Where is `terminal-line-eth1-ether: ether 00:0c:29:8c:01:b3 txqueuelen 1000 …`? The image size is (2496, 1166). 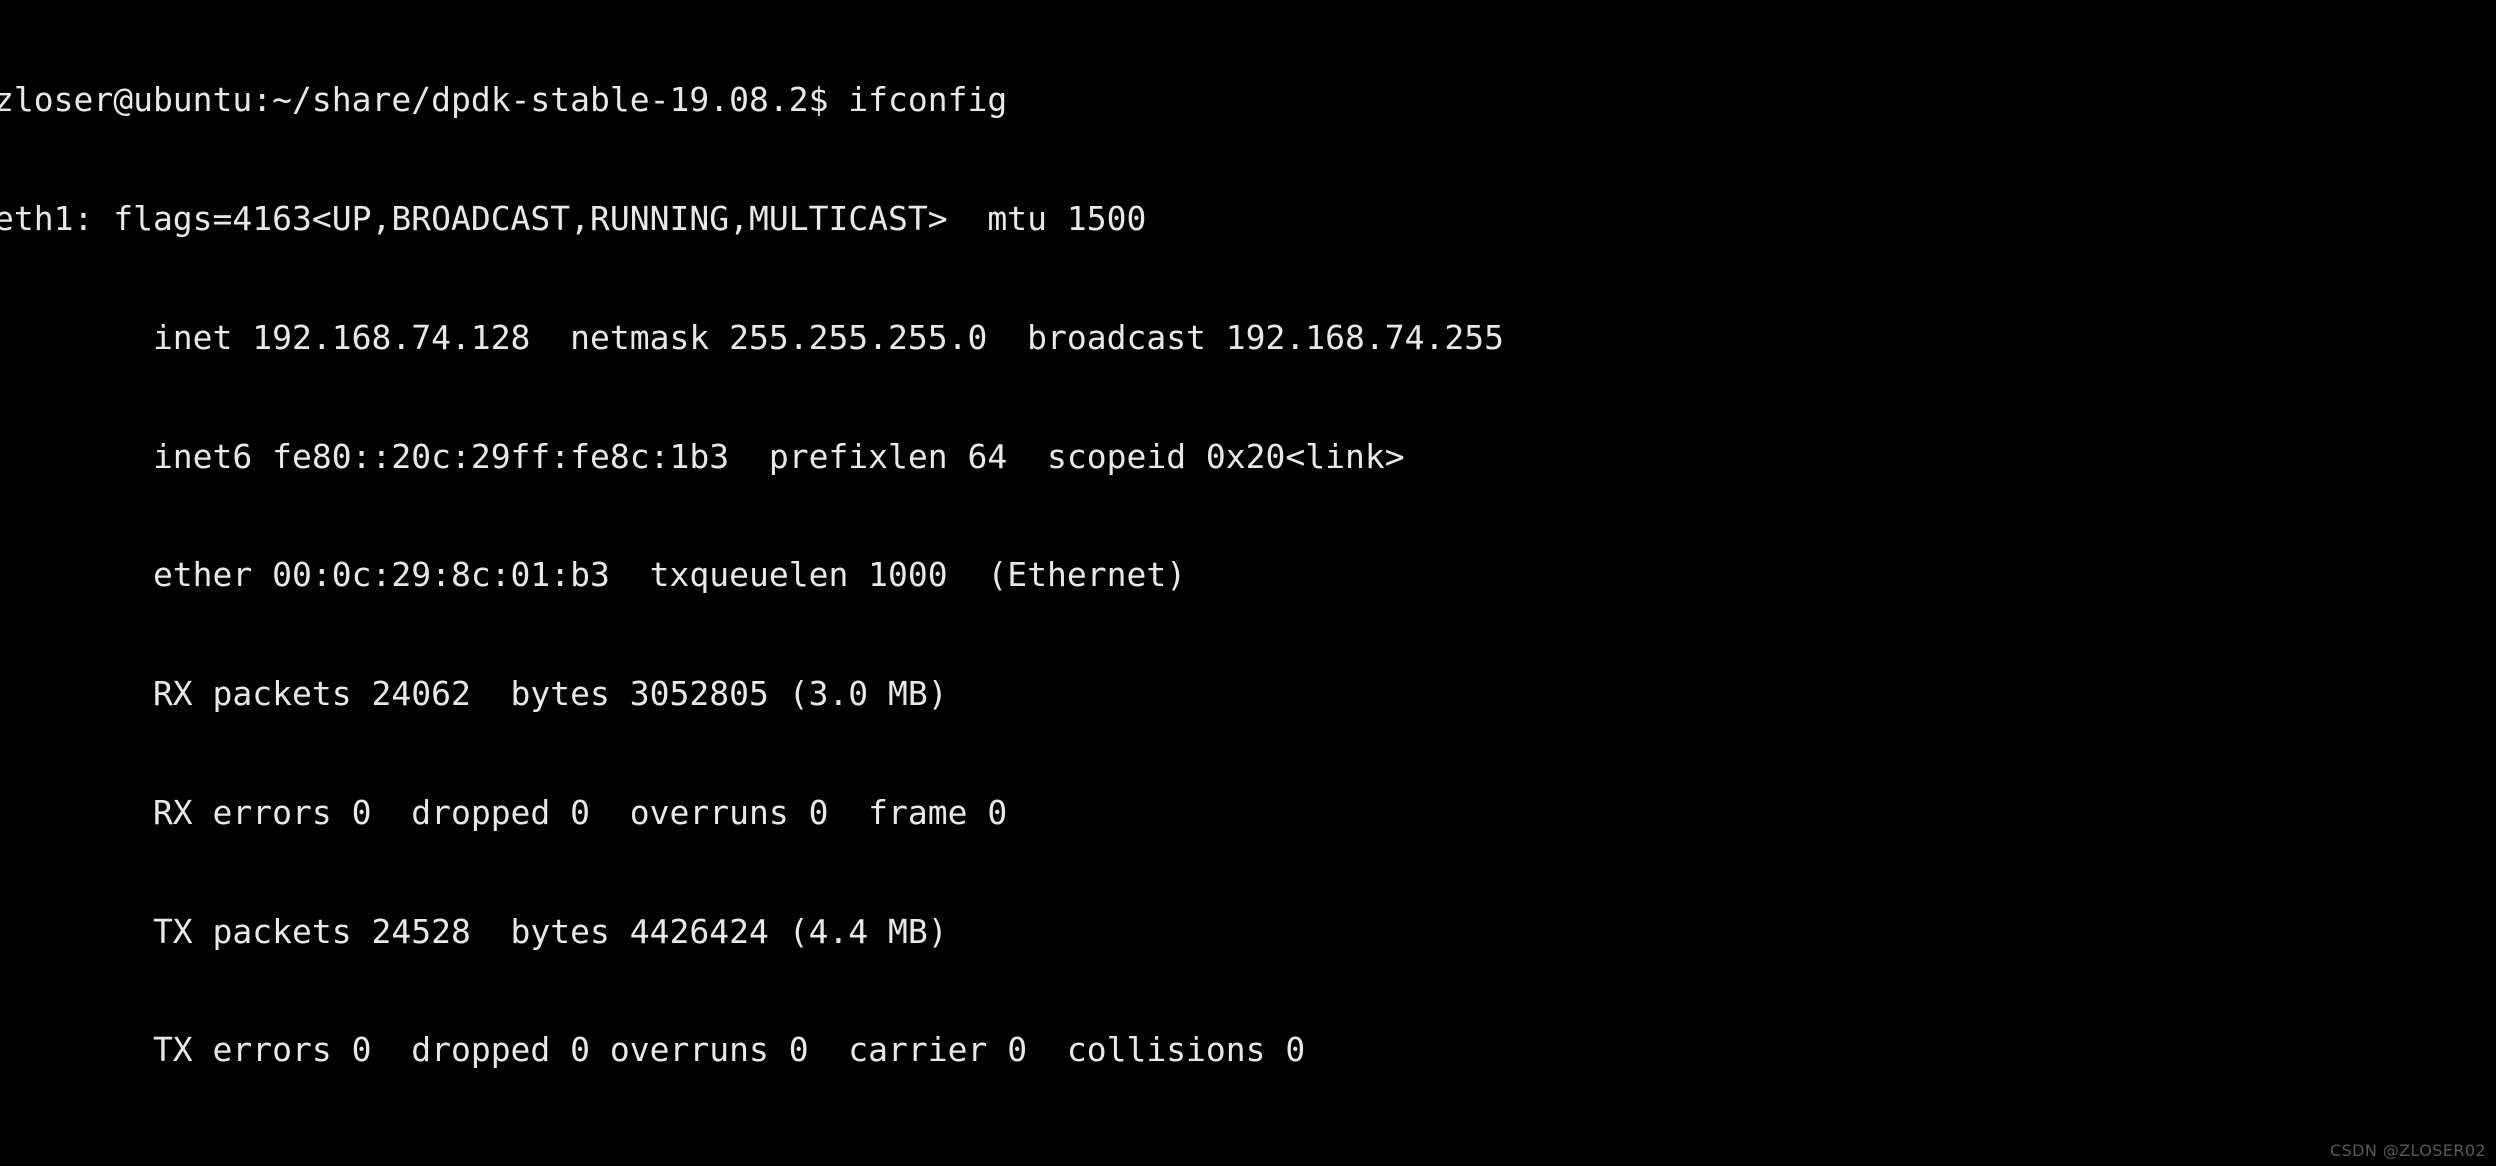 terminal-line-eth1-ether: ether 00:0c:29:8c:01:b3 txqueuelen 1000 … is located at coordinates (593, 575).